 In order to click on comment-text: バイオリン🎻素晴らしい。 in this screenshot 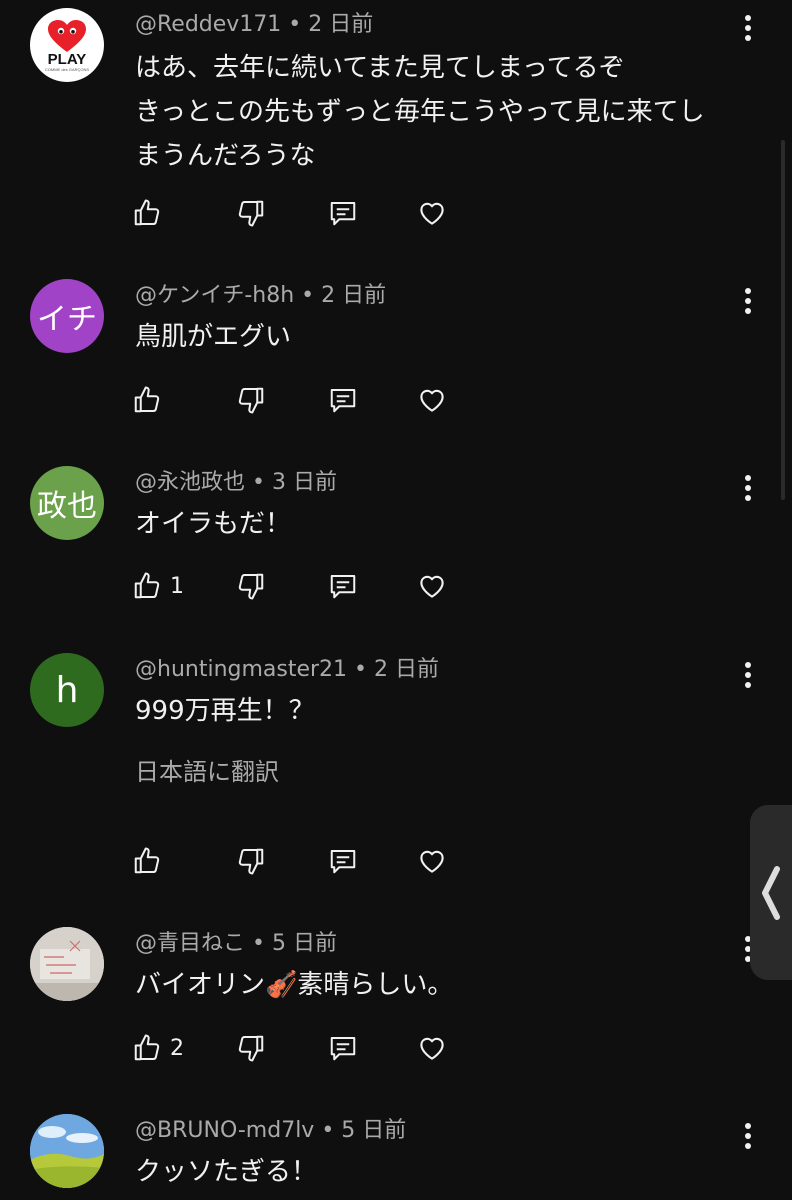, I will do `click(440, 985)`.